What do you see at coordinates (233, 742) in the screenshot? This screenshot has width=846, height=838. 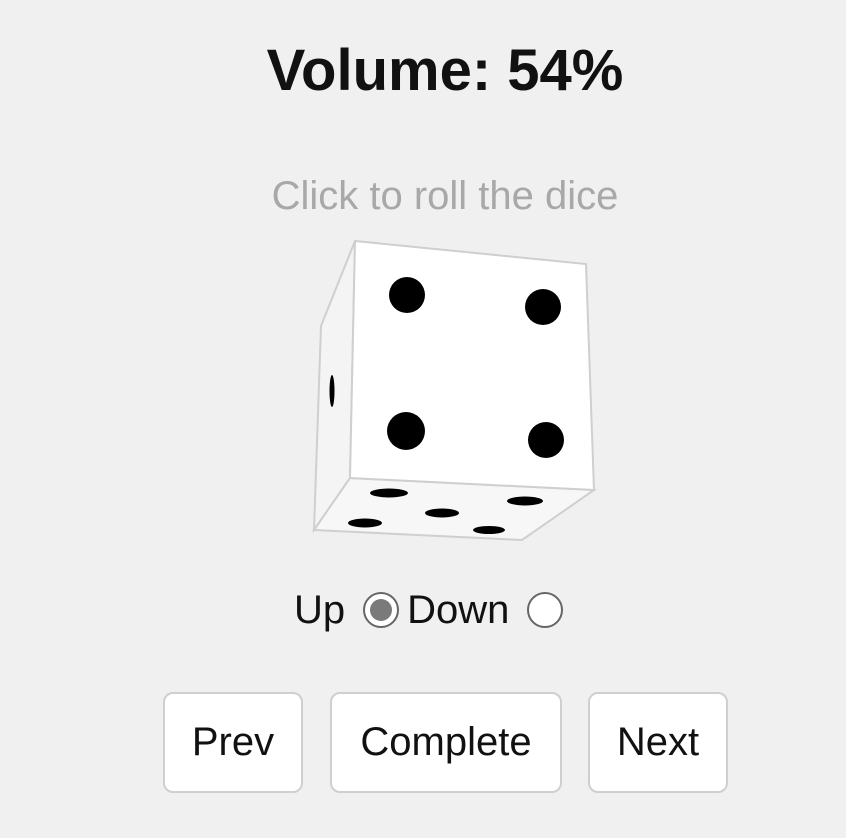 I see `prev-button: Prev` at bounding box center [233, 742].